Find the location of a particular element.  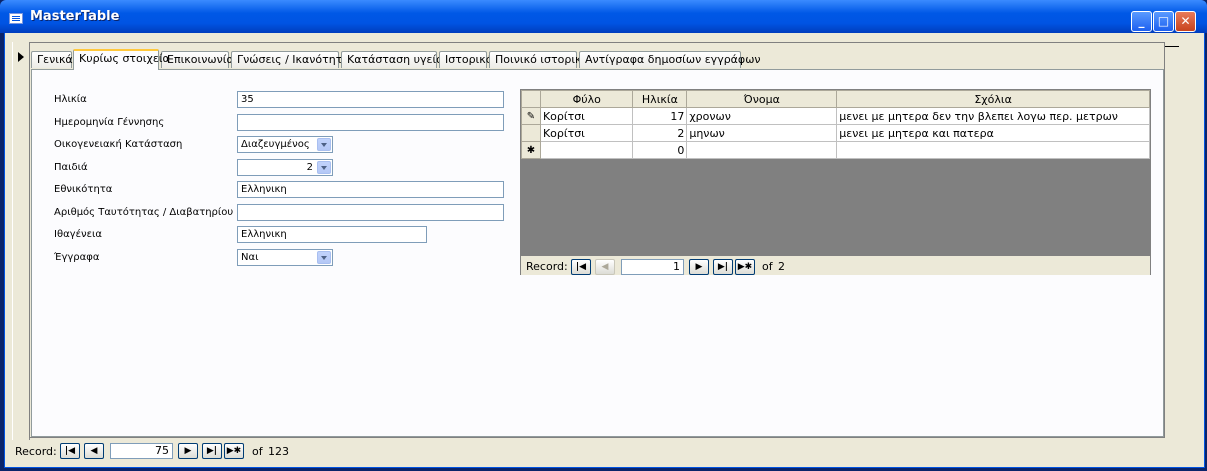

select-all-corner is located at coordinates (531, 99).